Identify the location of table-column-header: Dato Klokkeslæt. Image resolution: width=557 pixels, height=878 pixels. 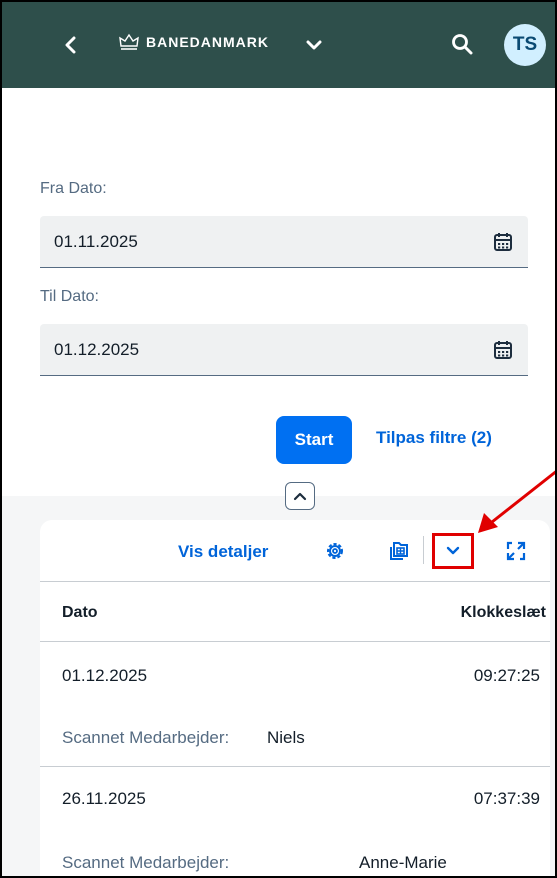
(295, 612).